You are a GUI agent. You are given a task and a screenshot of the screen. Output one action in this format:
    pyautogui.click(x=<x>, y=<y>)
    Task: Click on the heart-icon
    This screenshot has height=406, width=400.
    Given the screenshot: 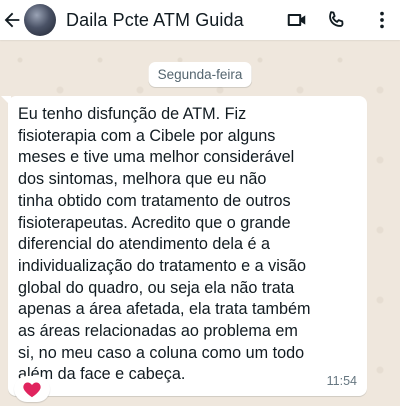 What is the action you would take?
    pyautogui.click(x=32, y=390)
    